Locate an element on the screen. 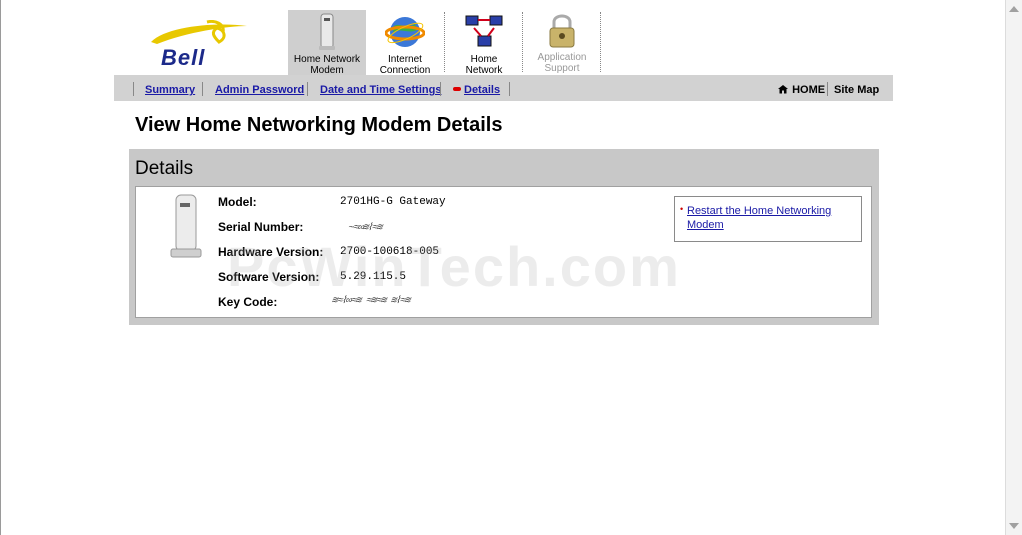 The image size is (1022, 535). actions-box: • Restart the Home Networking Modem is located at coordinates (768, 219).